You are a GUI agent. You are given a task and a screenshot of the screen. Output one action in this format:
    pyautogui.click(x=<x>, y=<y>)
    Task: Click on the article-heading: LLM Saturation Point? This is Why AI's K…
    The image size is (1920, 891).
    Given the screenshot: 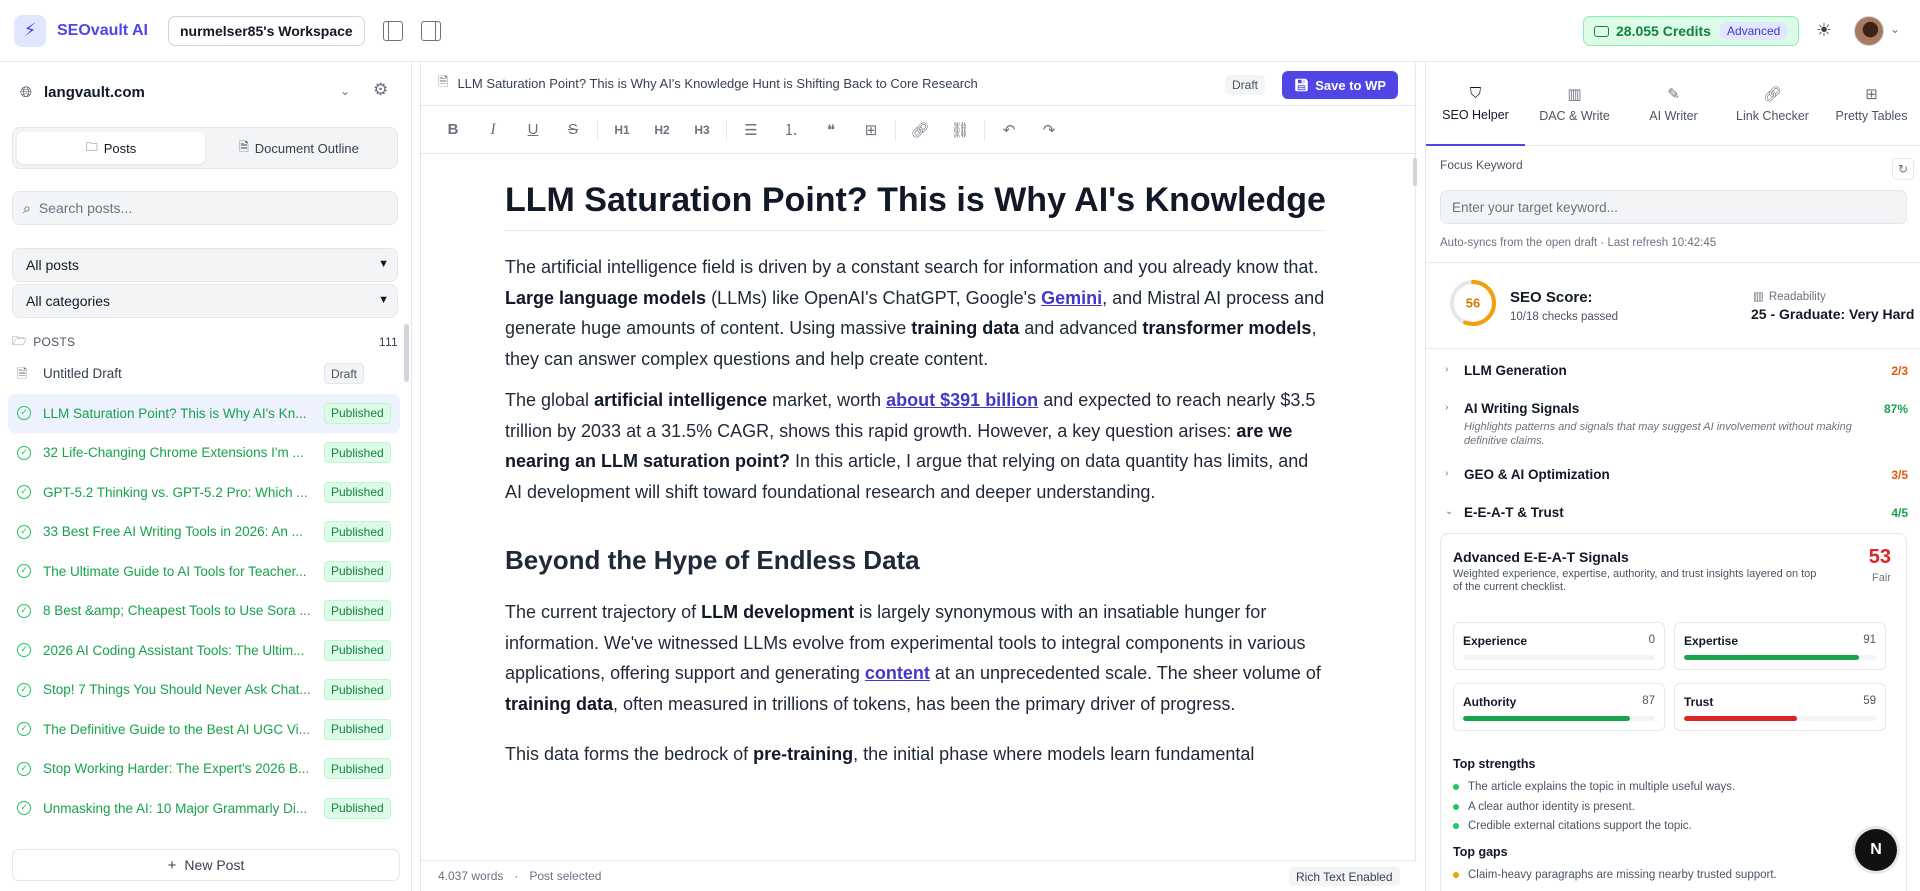 What is the action you would take?
    pyautogui.click(x=915, y=197)
    